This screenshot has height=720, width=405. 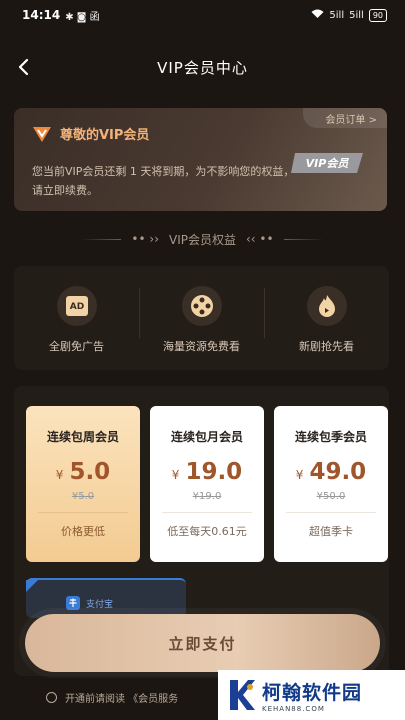 What do you see at coordinates (90, 472) in the screenshot?
I see `price-amount: 5.0` at bounding box center [90, 472].